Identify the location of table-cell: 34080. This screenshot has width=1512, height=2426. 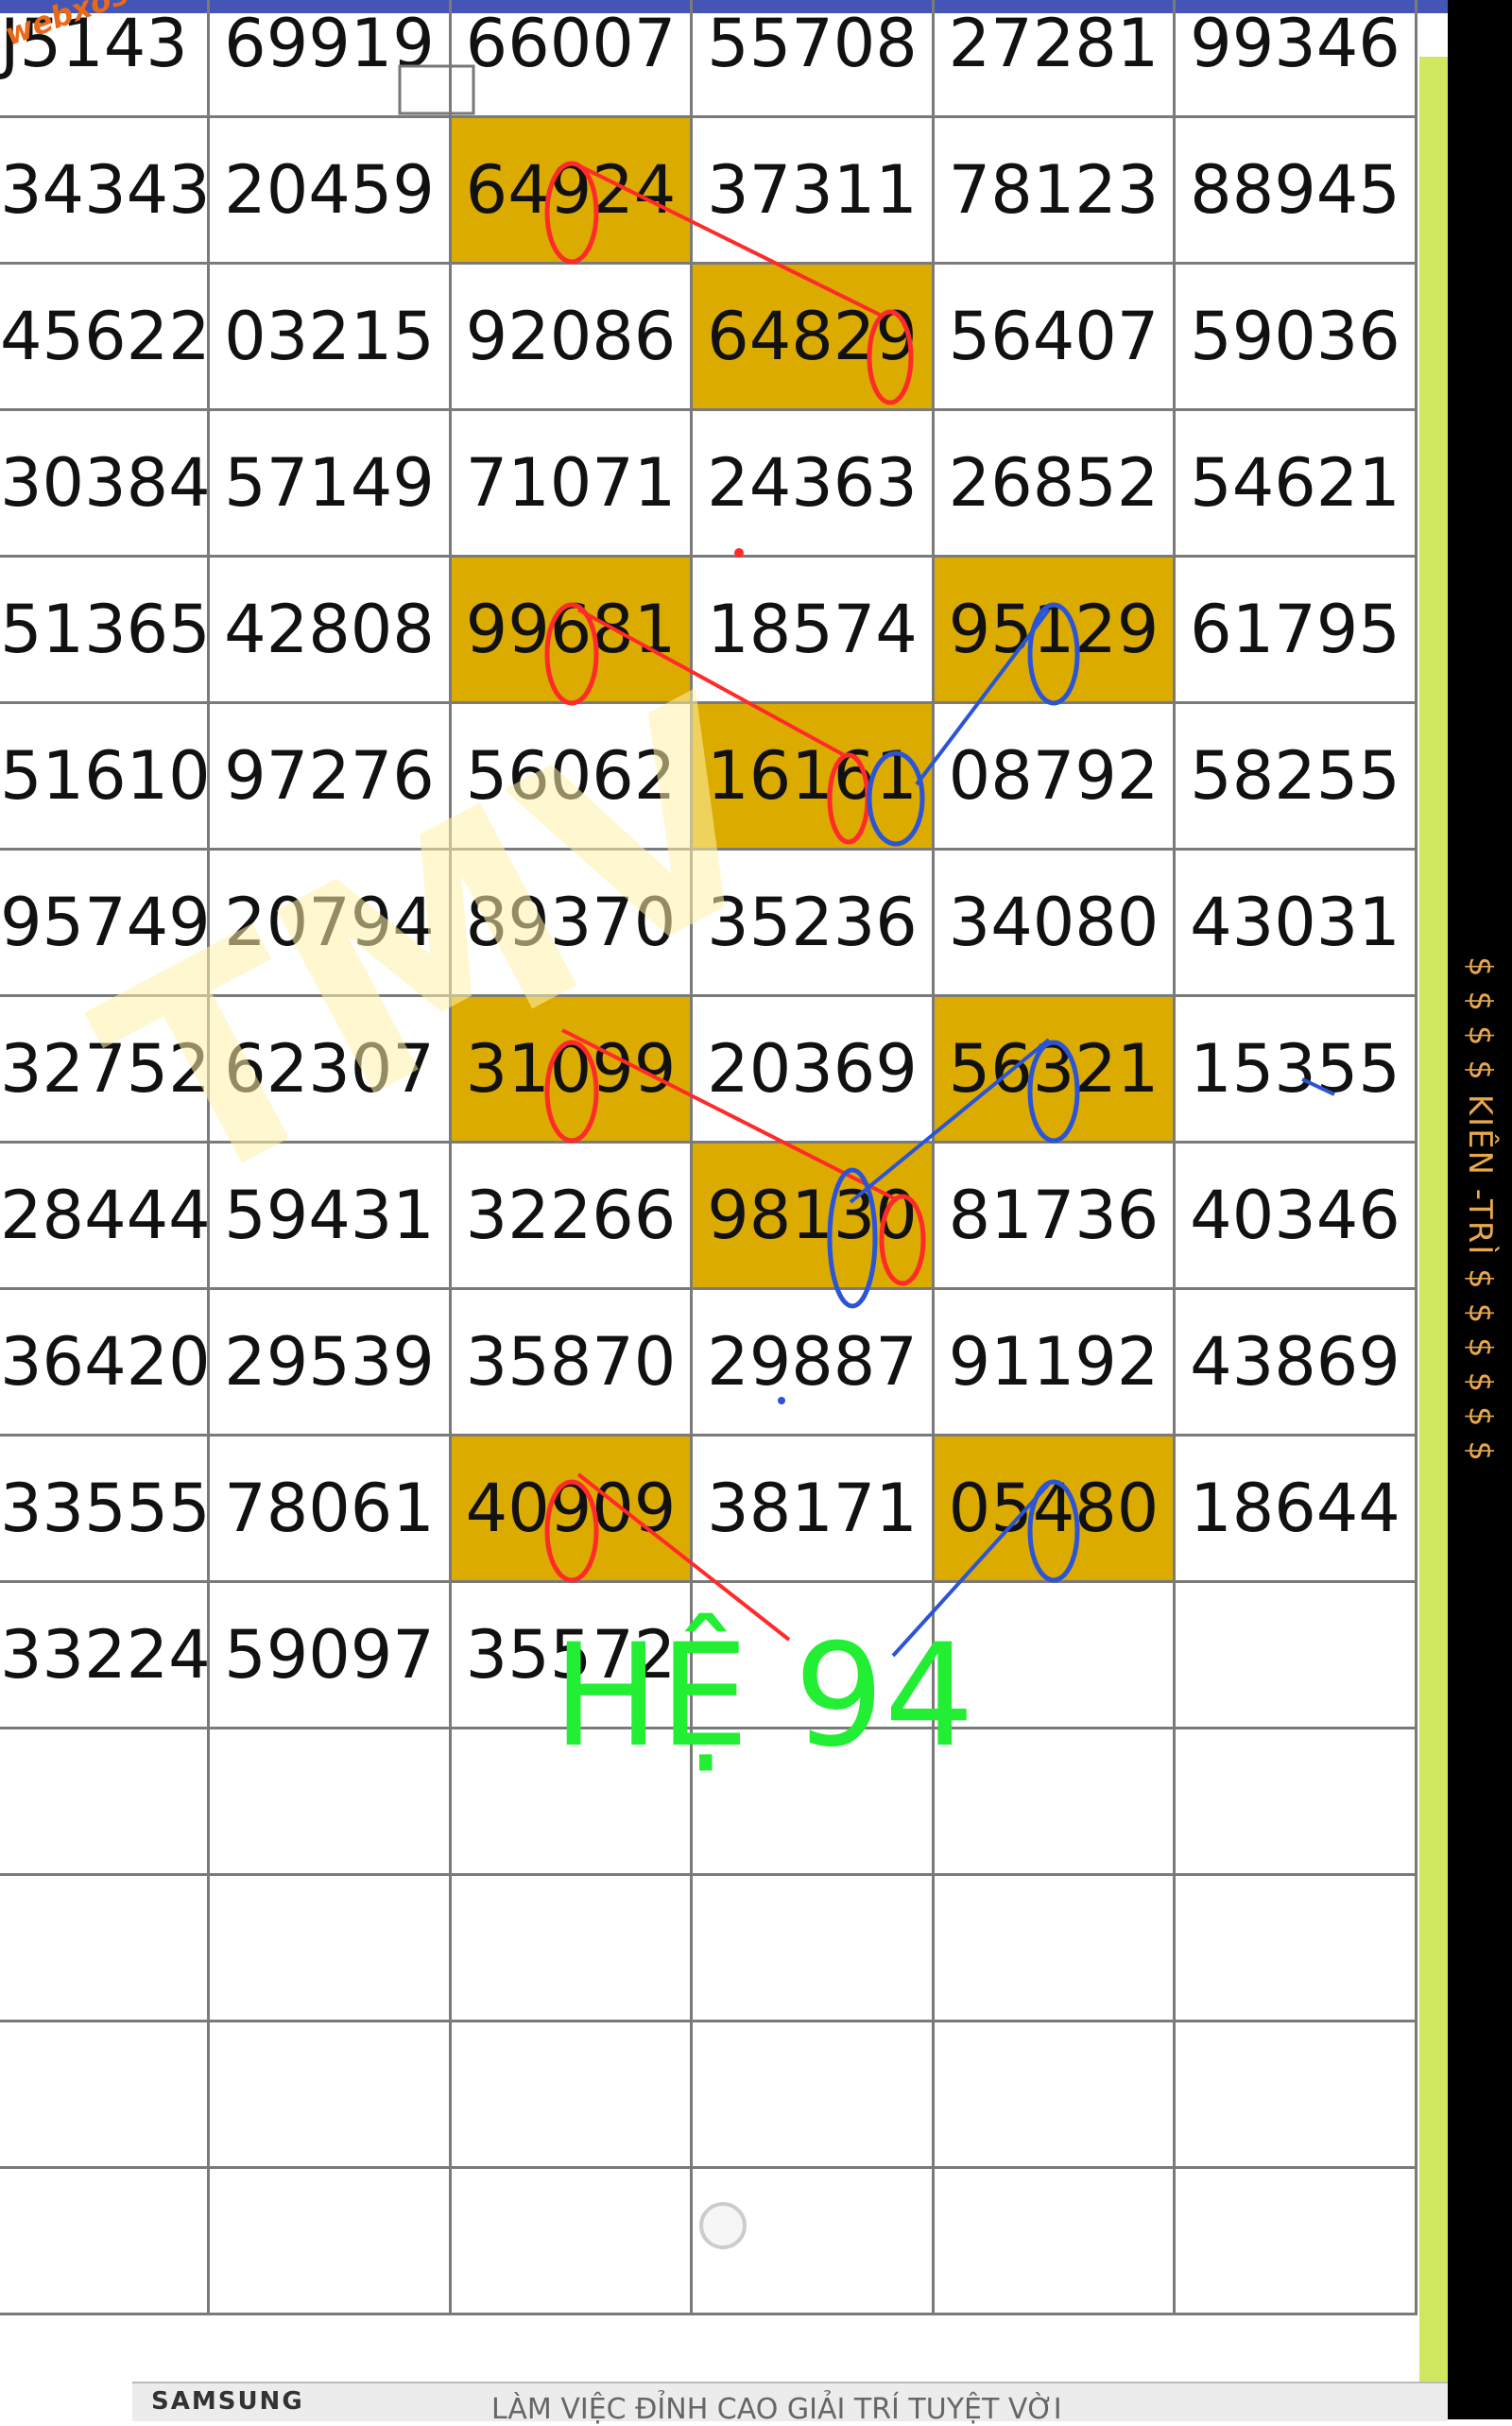
(1055, 924).